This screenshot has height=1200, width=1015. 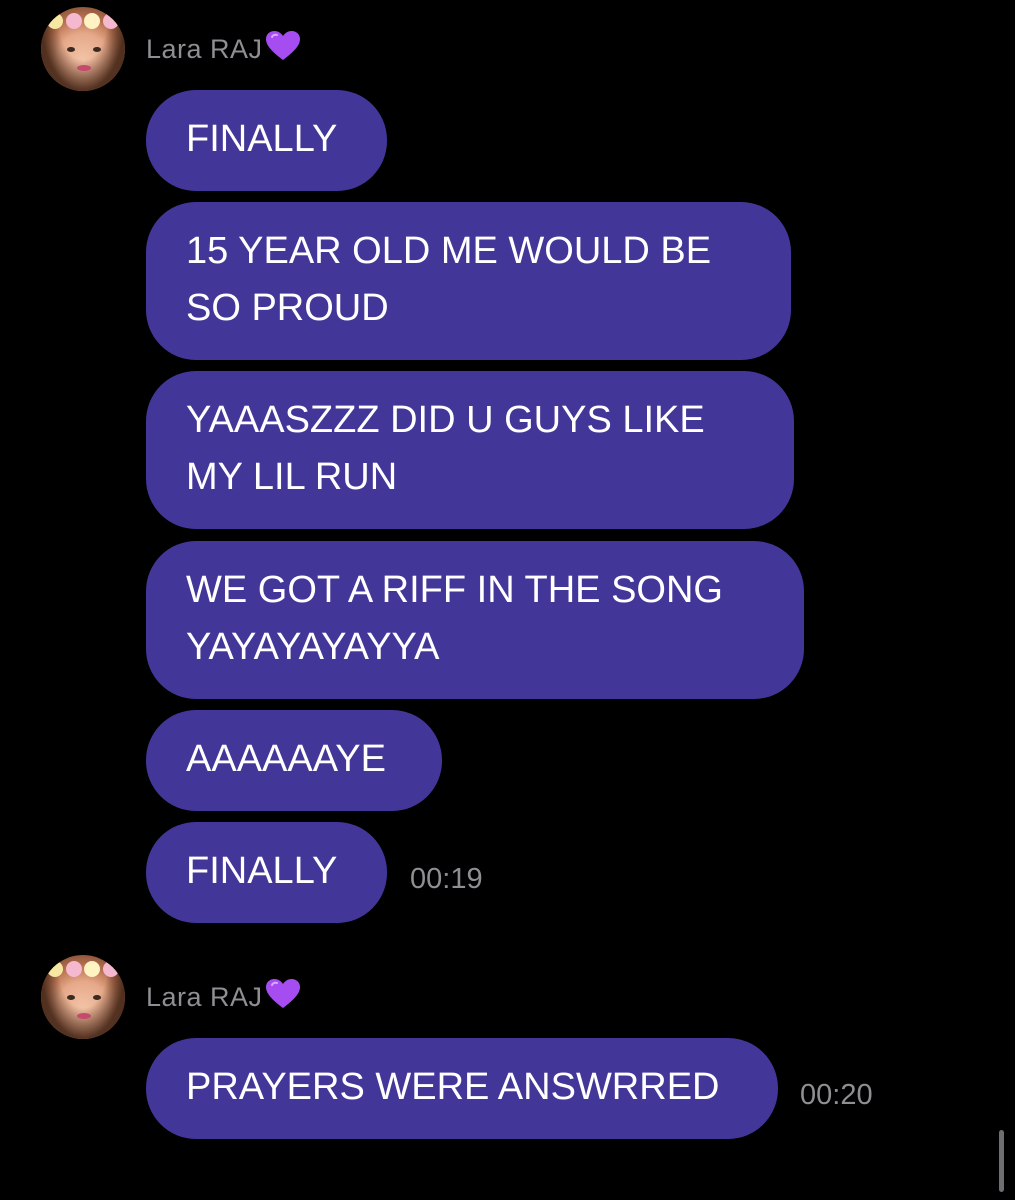 I want to click on message-timestamp: 00:19, so click(x=446, y=879).